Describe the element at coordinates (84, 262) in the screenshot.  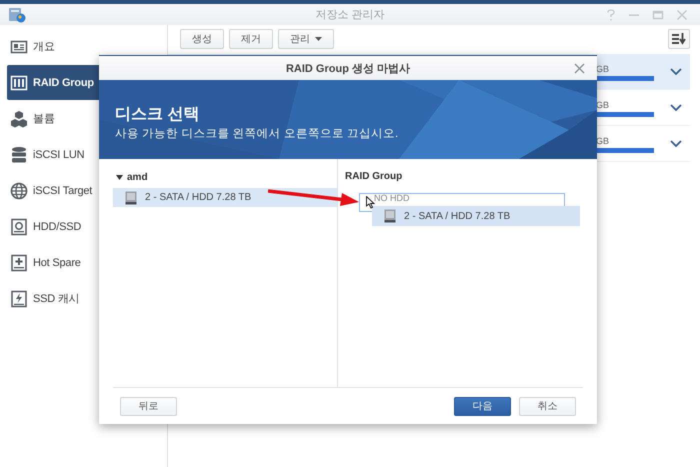
I see `sidebar-item: Hot Spare` at that location.